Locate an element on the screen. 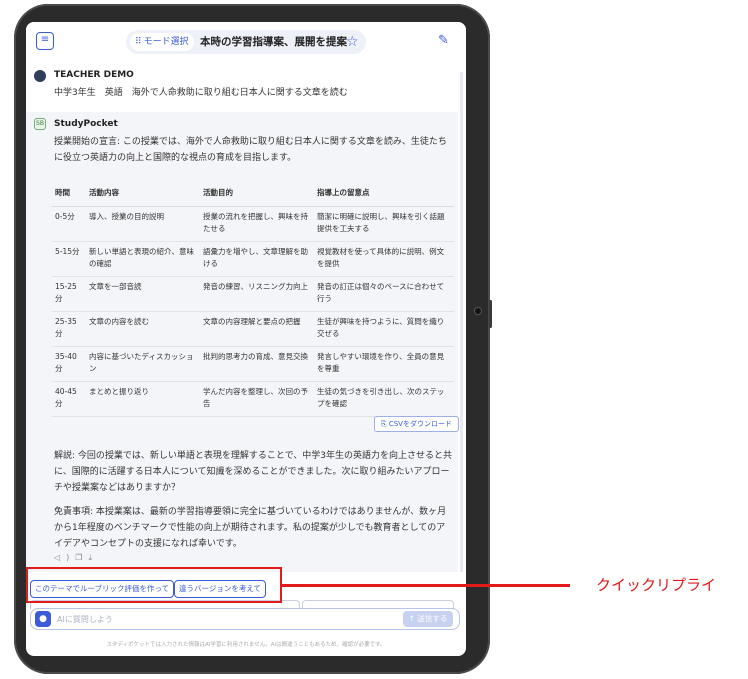 This screenshot has height=679, width=748. table-header: 時間 is located at coordinates (69, 192).